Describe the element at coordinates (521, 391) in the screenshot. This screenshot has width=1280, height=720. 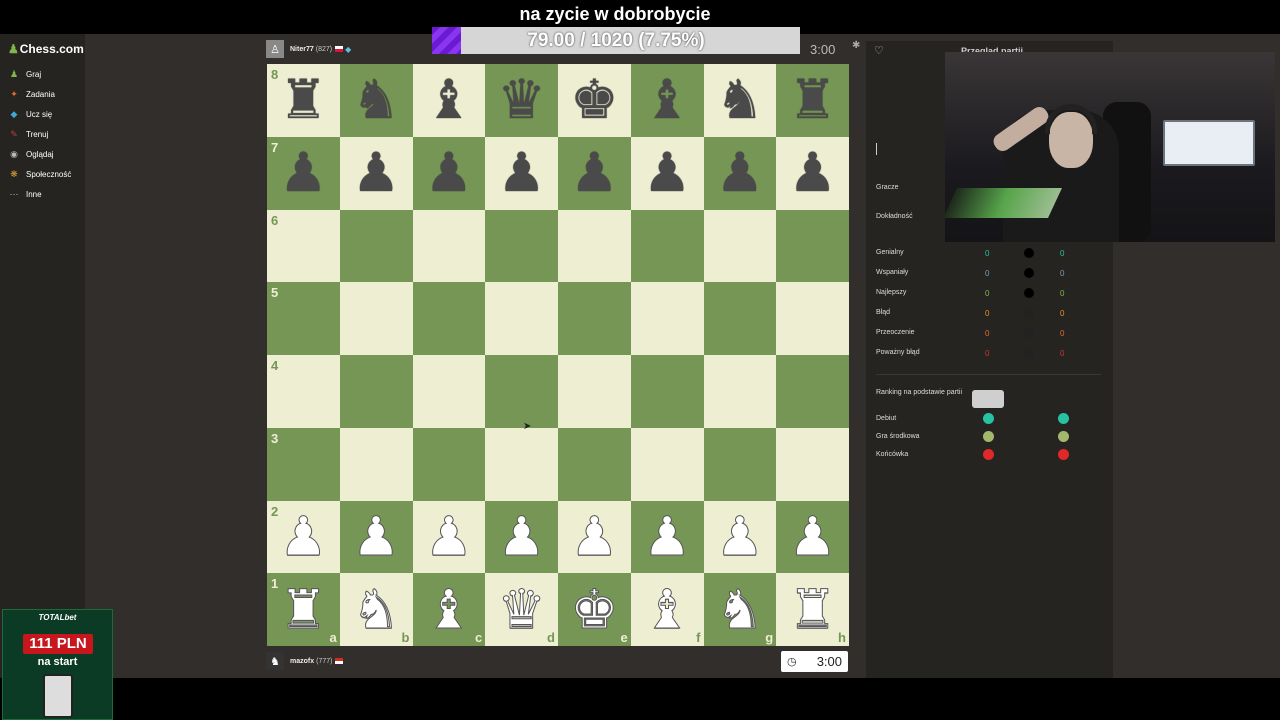
I see `square-d4` at that location.